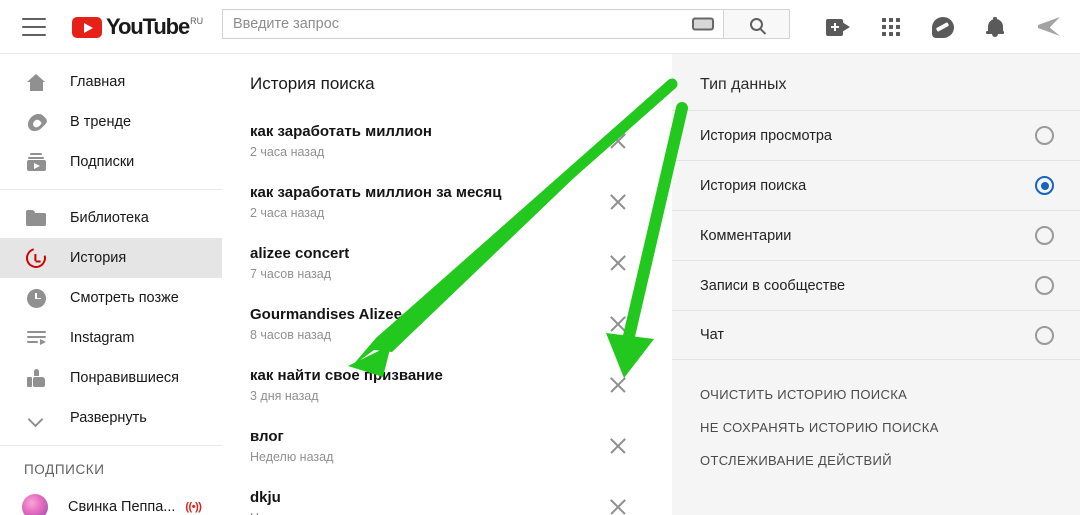  Describe the element at coordinates (36, 218) in the screenshot. I see `library-folder-icon` at that location.